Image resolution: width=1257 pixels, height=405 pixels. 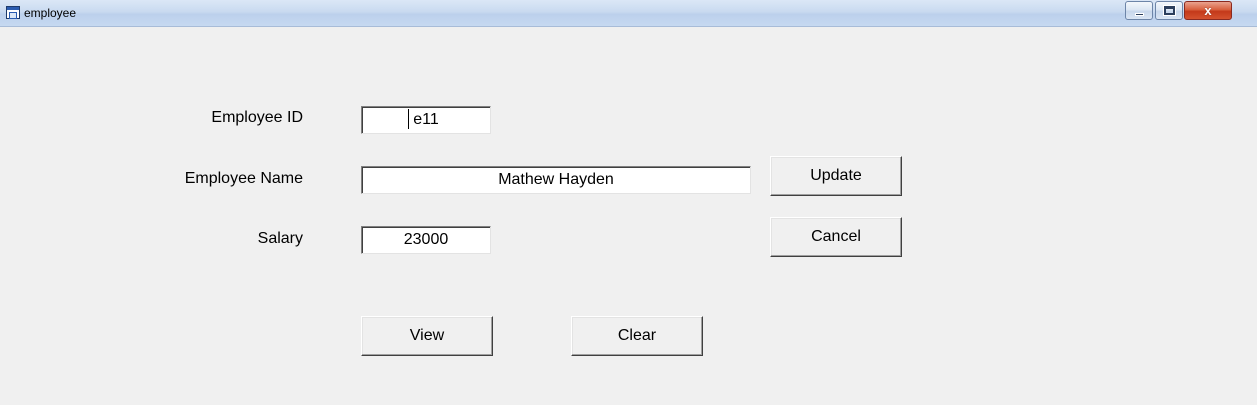 I want to click on window-title: employee, so click(x=50, y=13).